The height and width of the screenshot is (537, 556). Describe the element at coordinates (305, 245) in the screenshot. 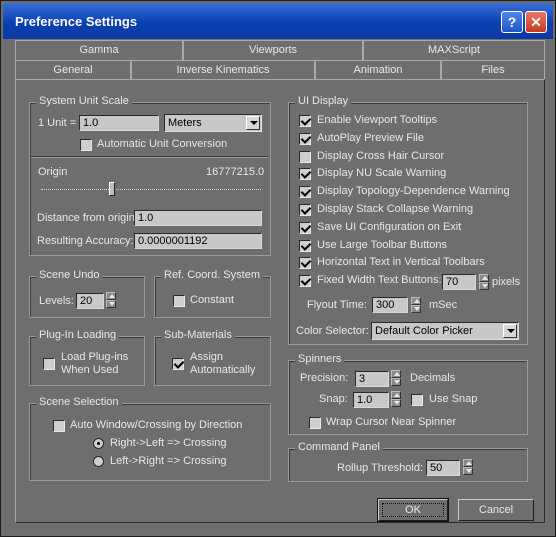

I see `use-large-toolbar-buttons-checkbox` at that location.